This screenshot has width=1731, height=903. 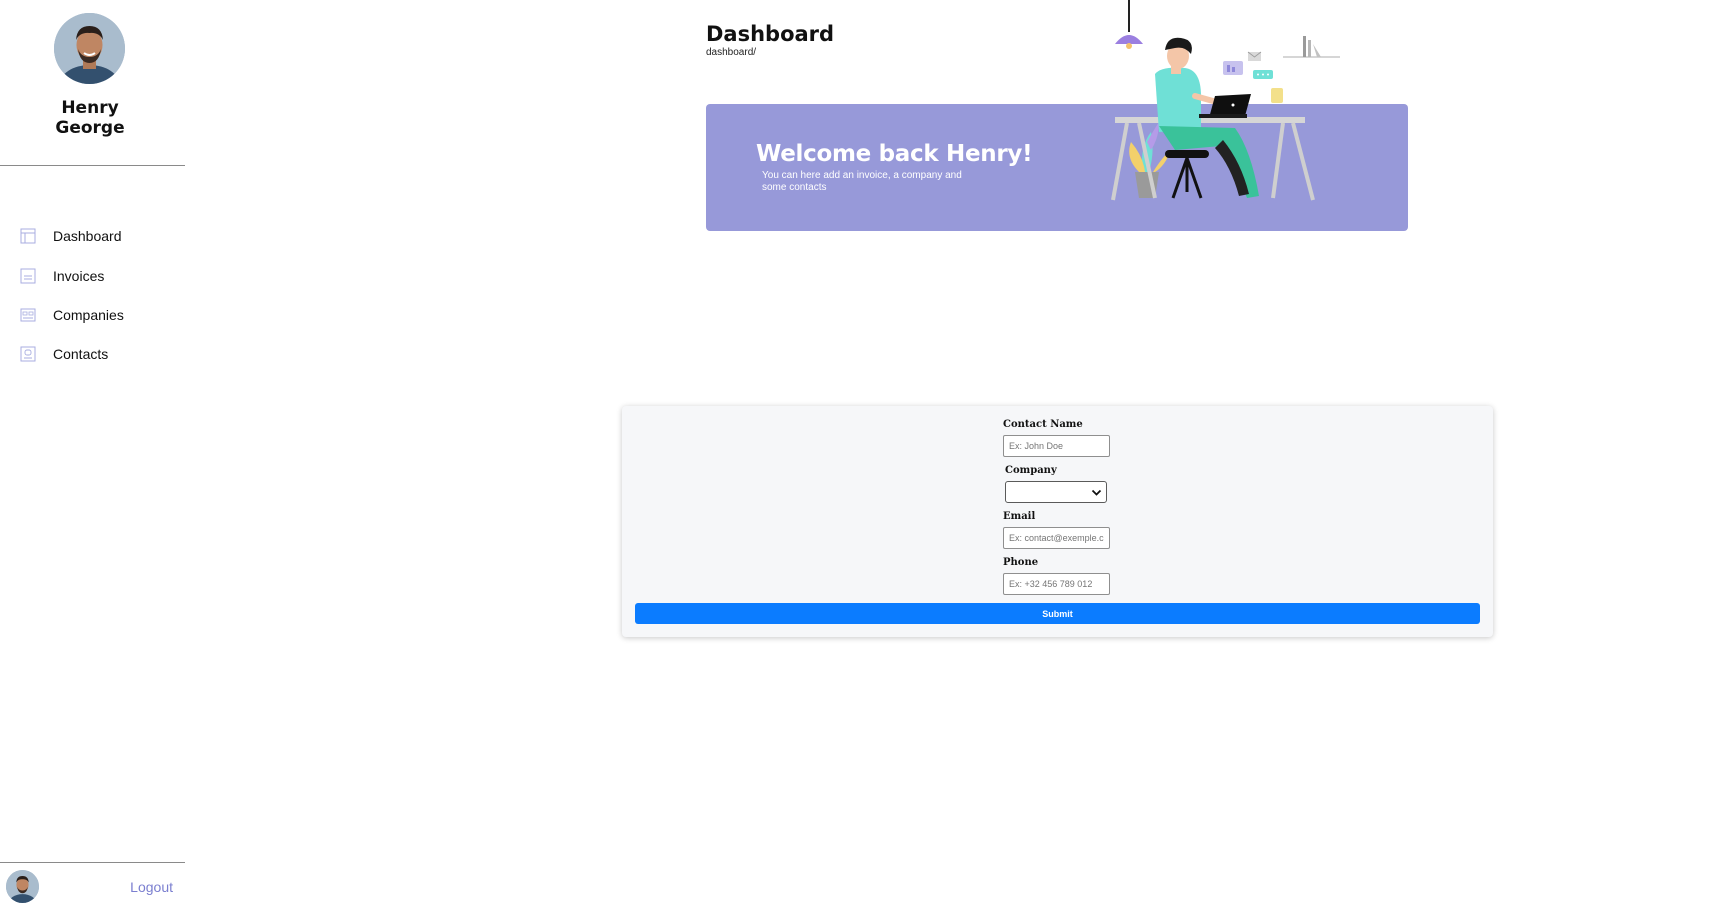 I want to click on profile-avatar, so click(x=89, y=48).